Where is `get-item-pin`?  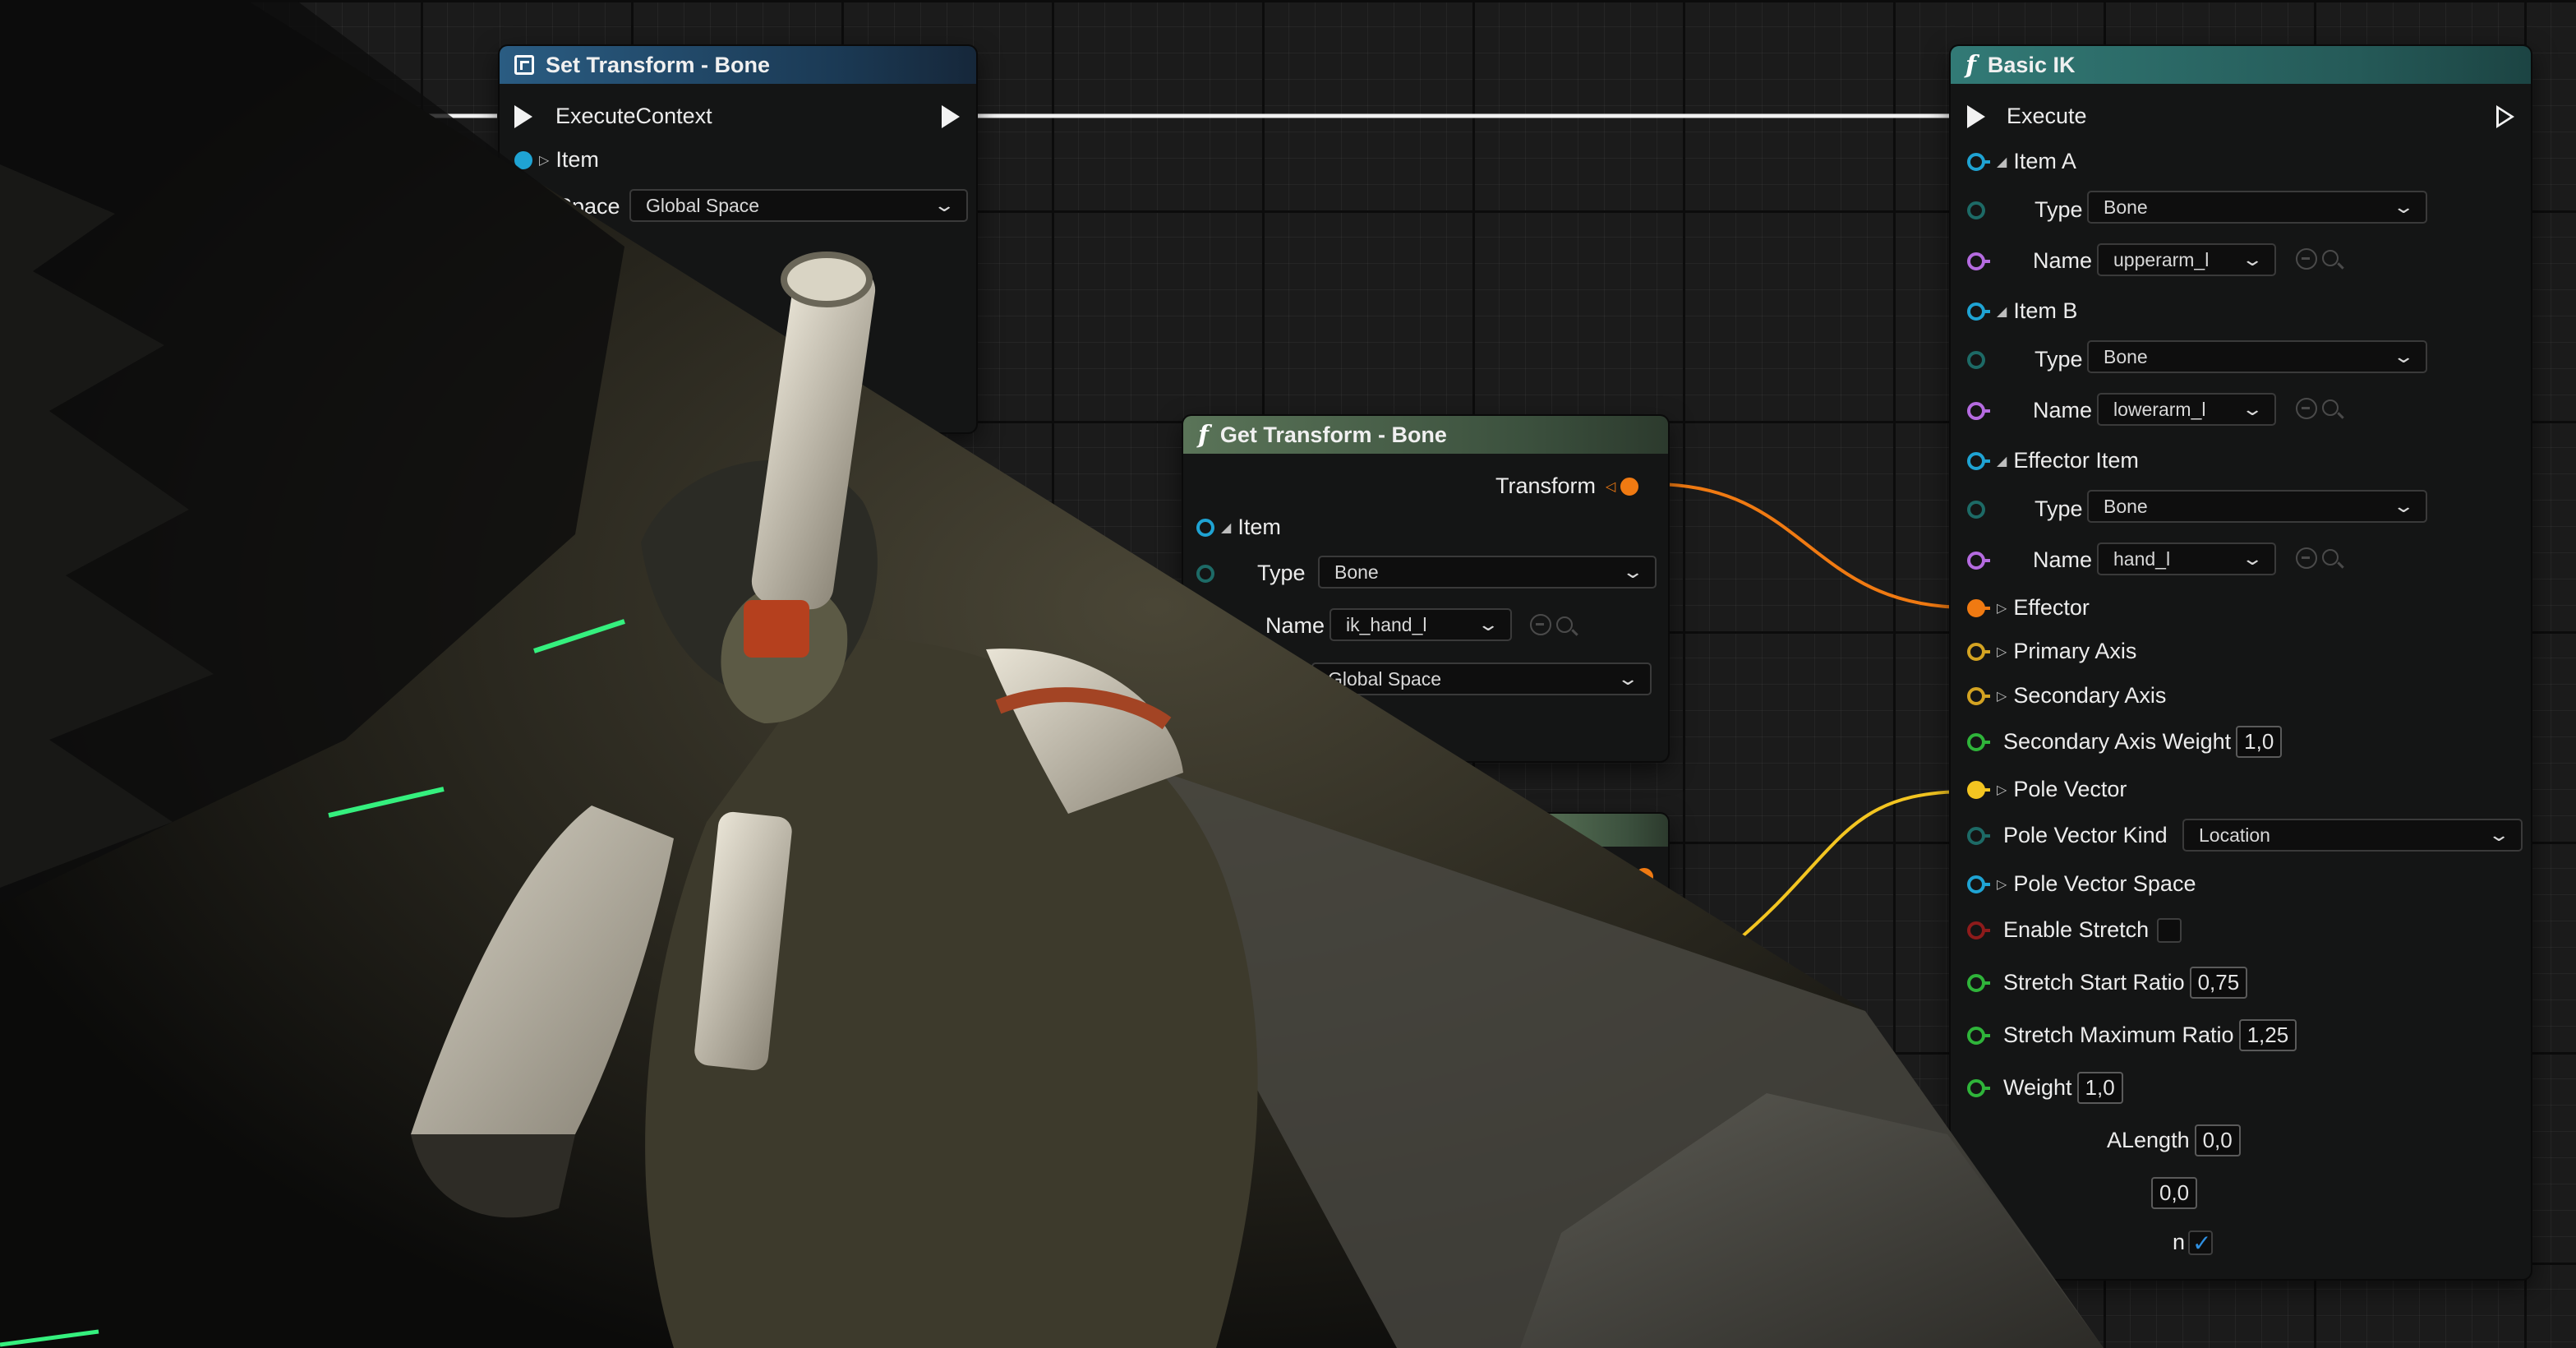
get-item-pin is located at coordinates (1205, 527).